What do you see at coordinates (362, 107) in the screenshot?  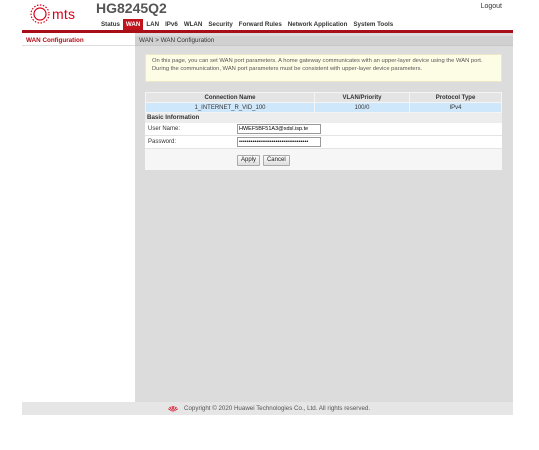 I see `cell-vlan-priority: 100/0` at bounding box center [362, 107].